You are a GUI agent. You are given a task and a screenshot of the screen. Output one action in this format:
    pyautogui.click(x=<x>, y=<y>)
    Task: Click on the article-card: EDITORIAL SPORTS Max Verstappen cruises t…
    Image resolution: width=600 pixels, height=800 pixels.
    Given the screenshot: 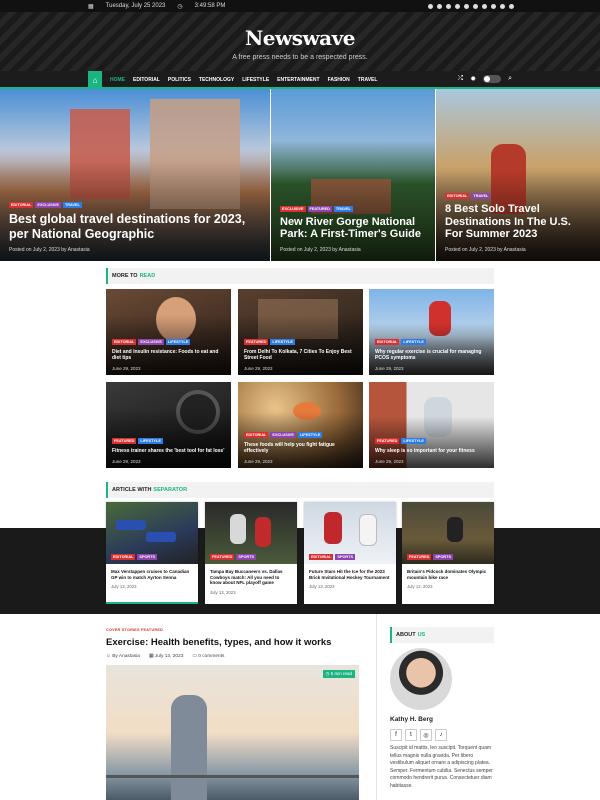 What is the action you would take?
    pyautogui.click(x=152, y=553)
    